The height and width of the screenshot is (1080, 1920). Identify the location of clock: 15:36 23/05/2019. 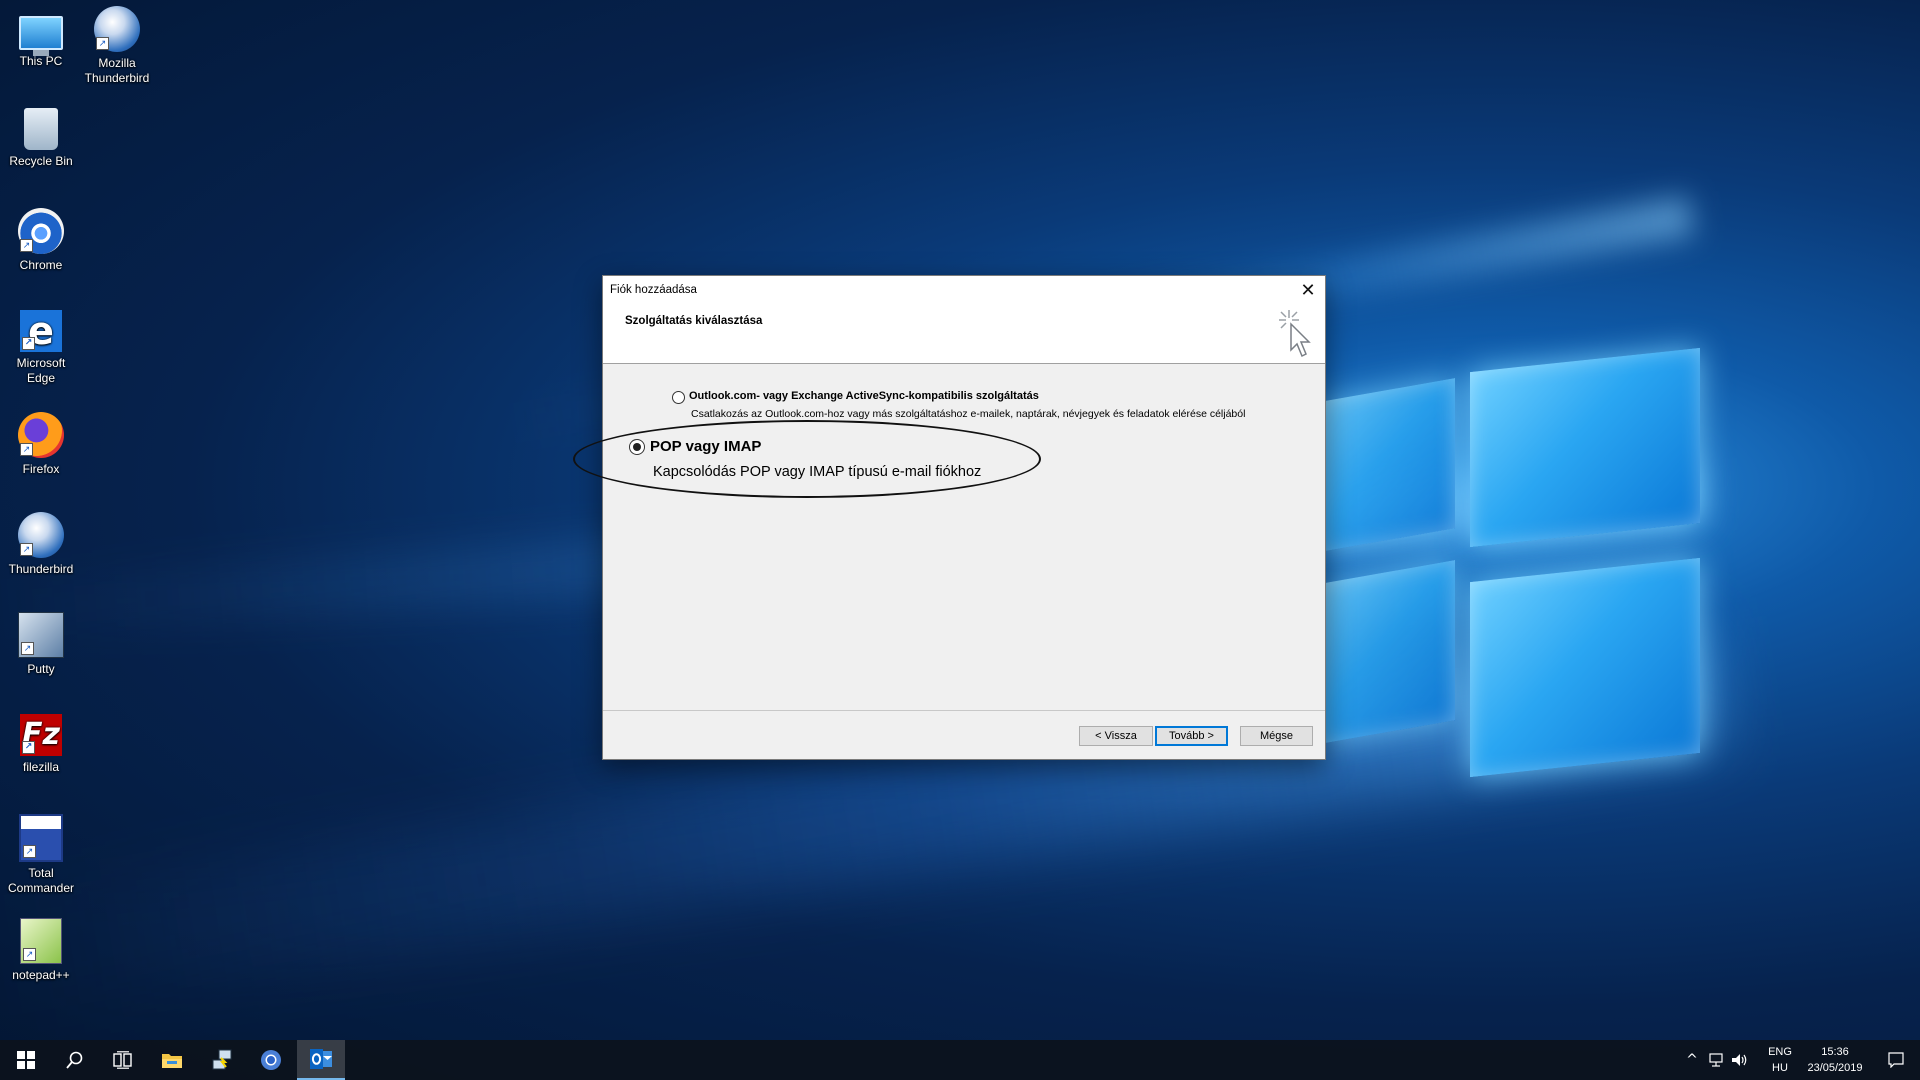
(1835, 1060).